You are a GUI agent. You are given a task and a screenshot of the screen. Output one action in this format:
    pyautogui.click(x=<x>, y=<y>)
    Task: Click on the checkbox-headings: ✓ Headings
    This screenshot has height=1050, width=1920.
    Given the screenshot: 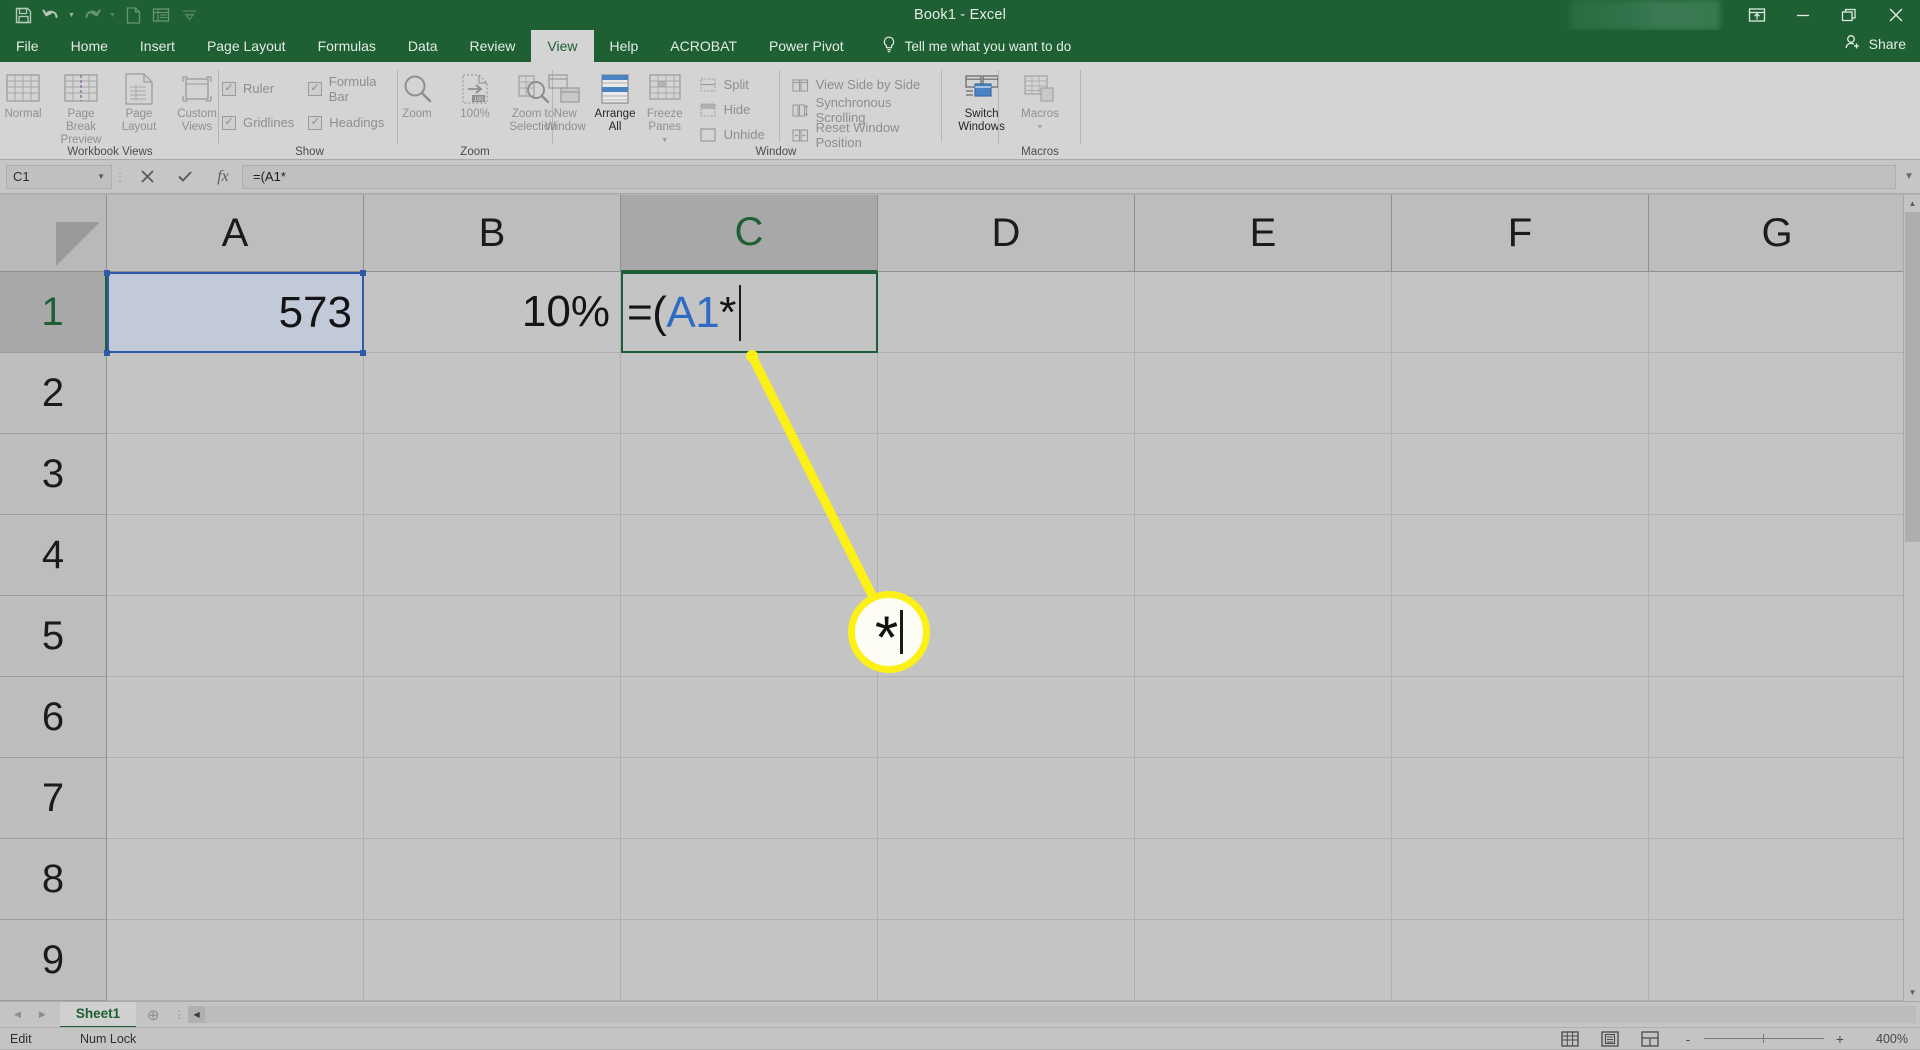 What is the action you would take?
    pyautogui.click(x=352, y=122)
    